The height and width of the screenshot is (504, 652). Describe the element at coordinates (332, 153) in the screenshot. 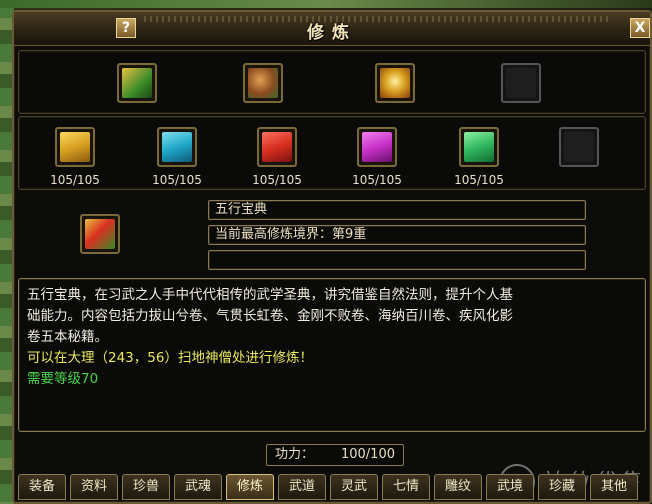

I see `books-panel: 105/105 105/105 105/105 105/105 105/105` at that location.